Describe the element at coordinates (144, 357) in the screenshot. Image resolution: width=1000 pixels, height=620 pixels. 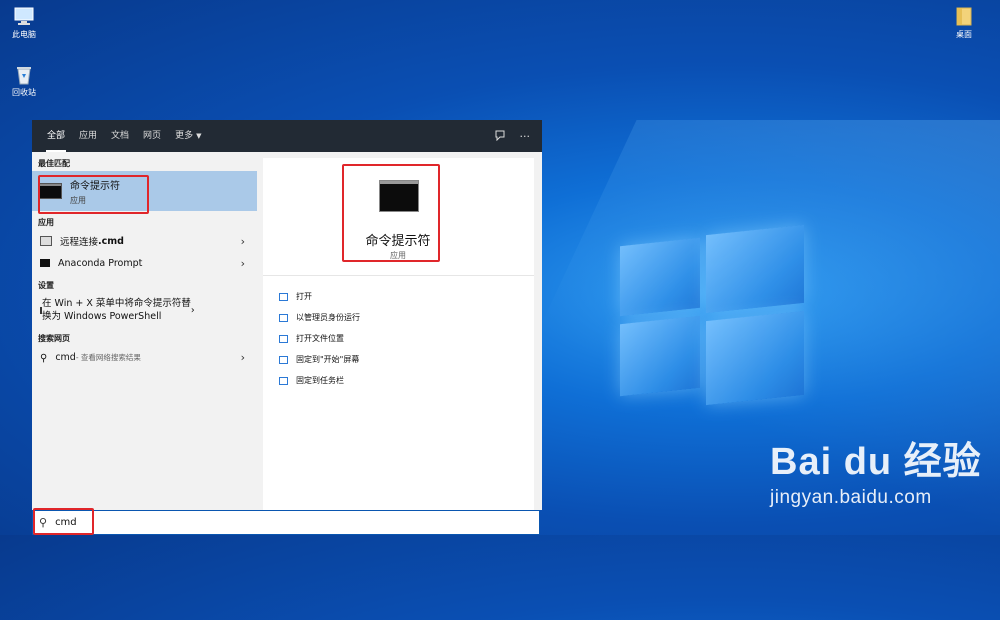
I see `list-item-web-search: ⚲ cmd - 查看网络搜索结果 ›` at that location.